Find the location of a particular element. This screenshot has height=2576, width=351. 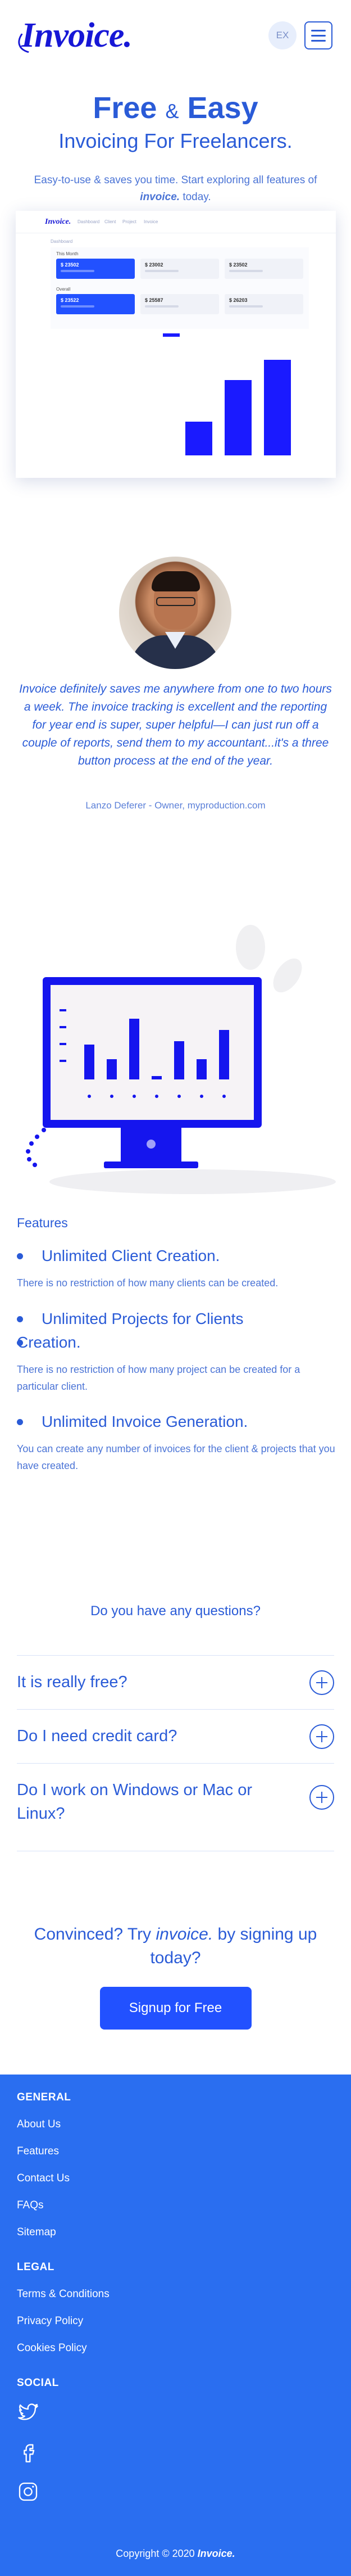

twitter-icon is located at coordinates (28, 2412).